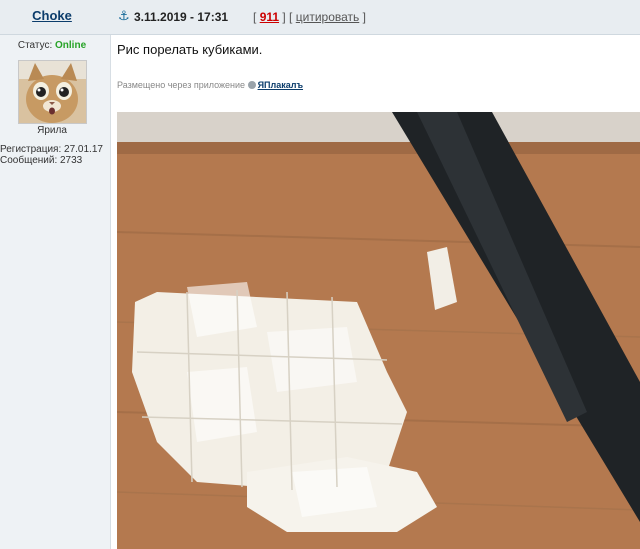 The width and height of the screenshot is (640, 549). What do you see at coordinates (35, 45) in the screenshot?
I see `status-label: Статус:` at bounding box center [35, 45].